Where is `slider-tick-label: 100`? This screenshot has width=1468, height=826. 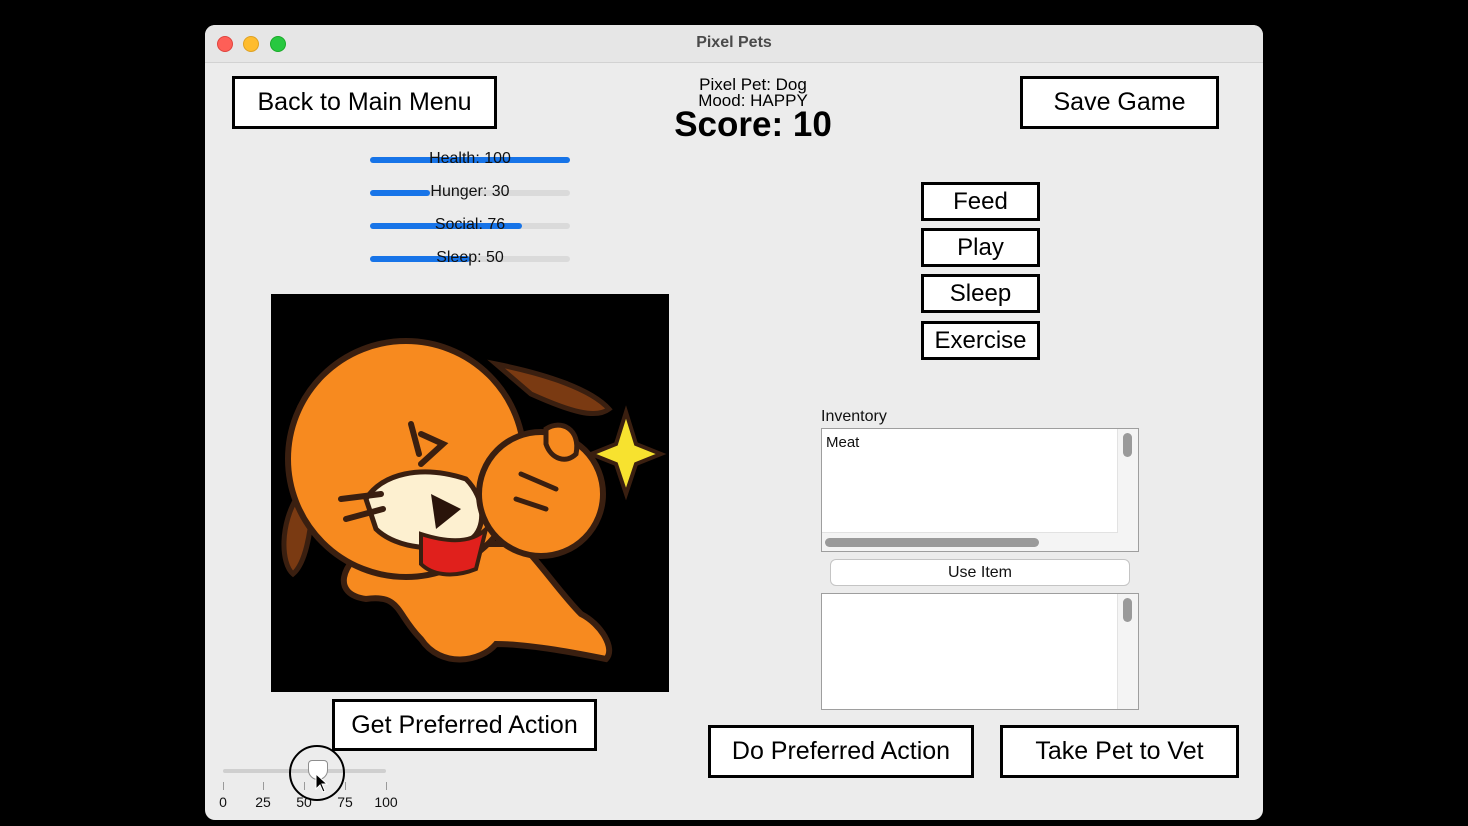
slider-tick-label: 100 is located at coordinates (386, 802).